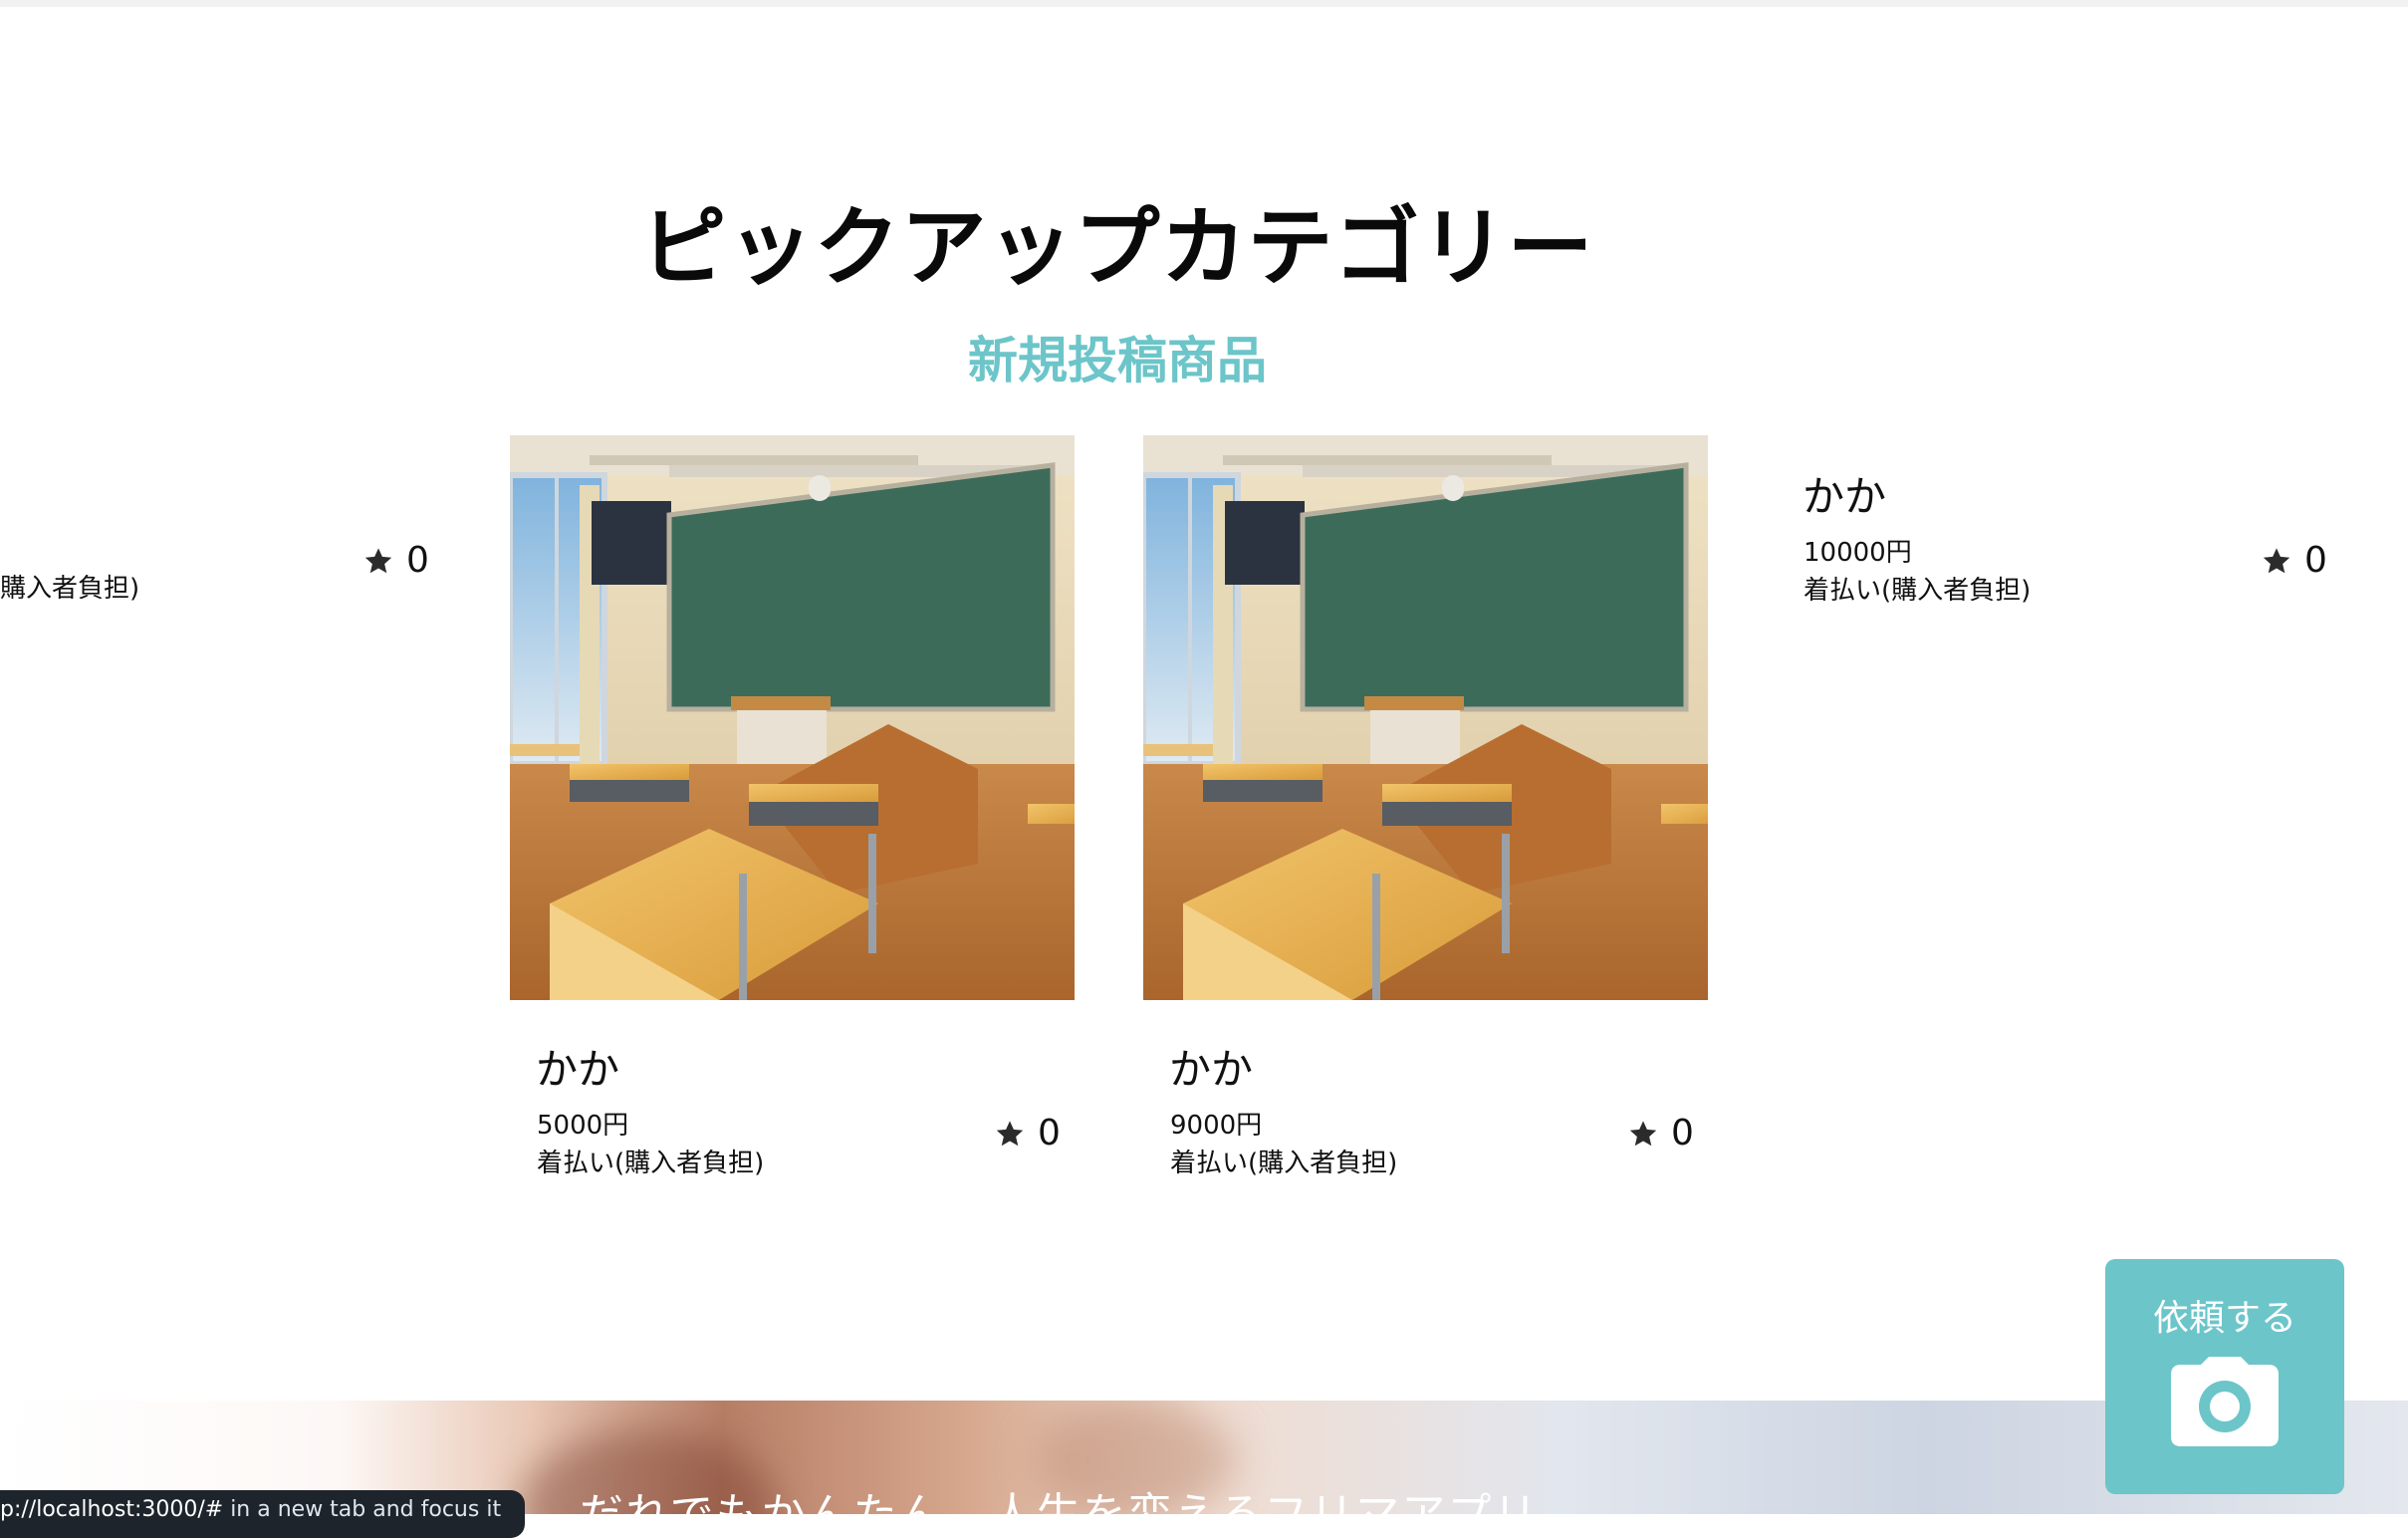 The width and height of the screenshot is (2408, 1538). What do you see at coordinates (2075, 535) in the screenshot?
I see `product-card: かか 10000円 着払い(購入者負担) 0` at bounding box center [2075, 535].